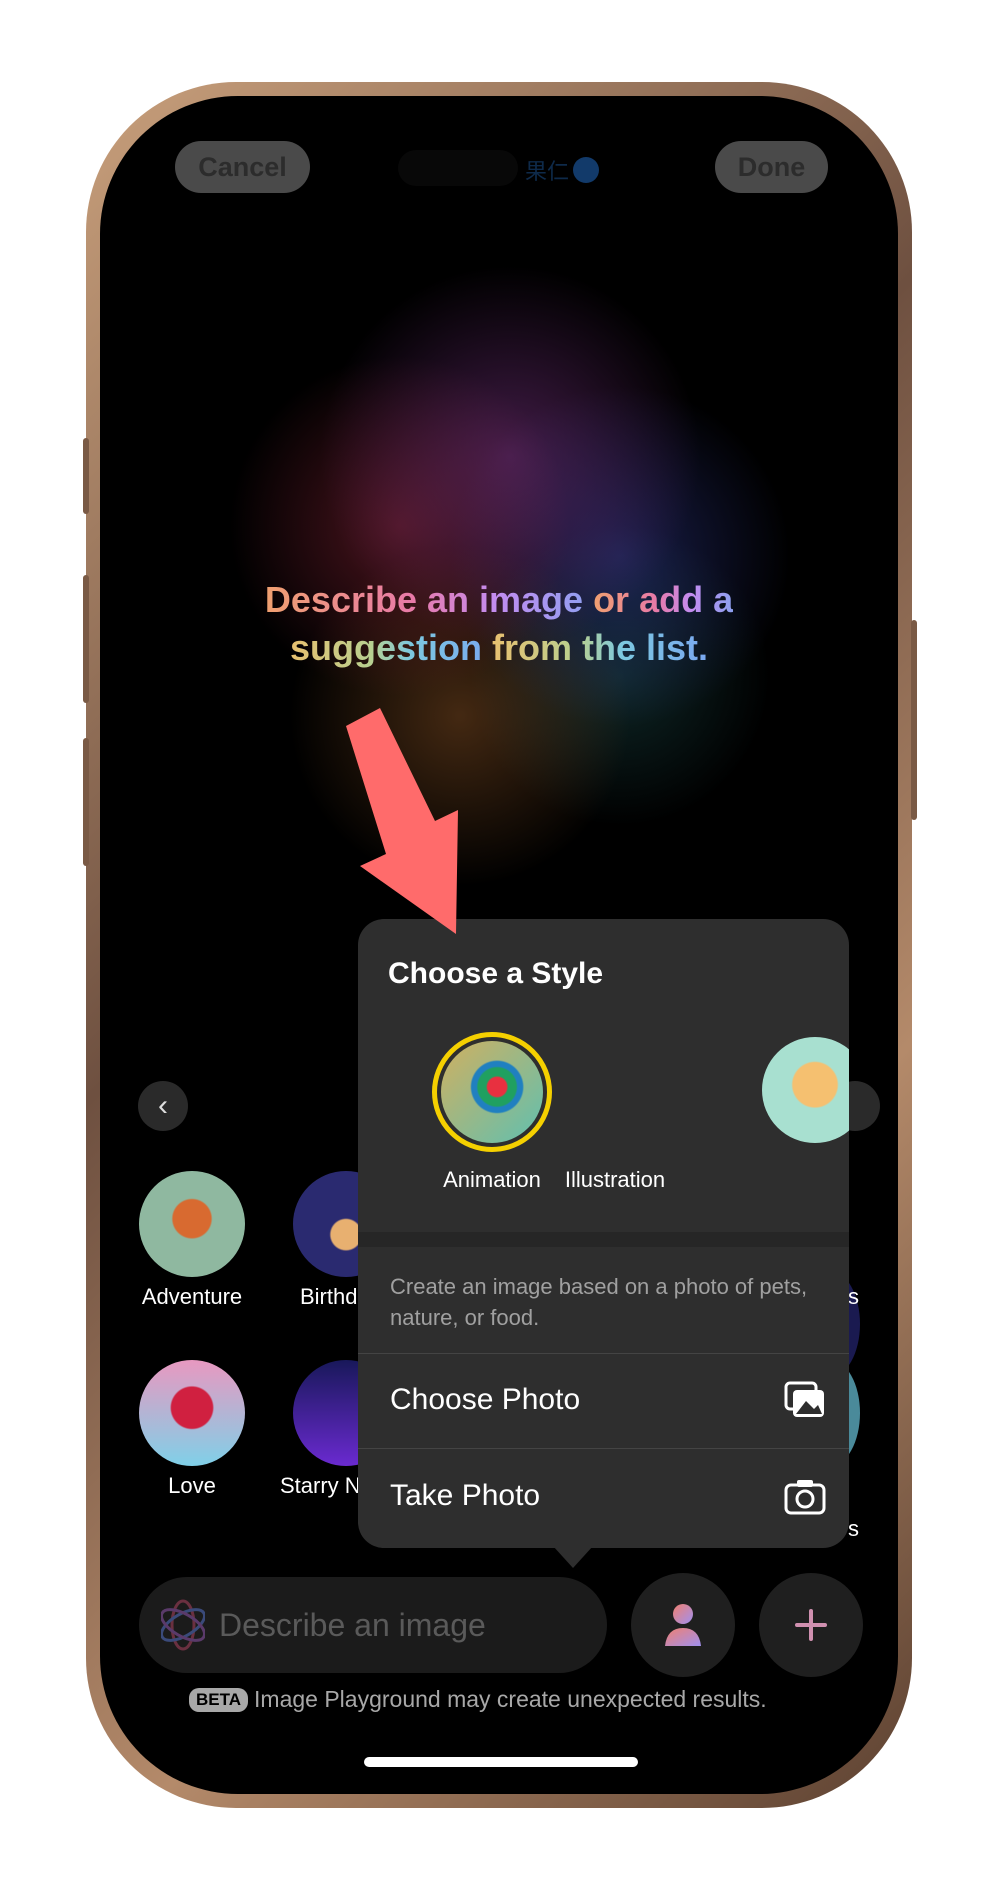 The image size is (1000, 1890). What do you see at coordinates (496, 973) in the screenshot?
I see `popover-title: Choose a Style` at bounding box center [496, 973].